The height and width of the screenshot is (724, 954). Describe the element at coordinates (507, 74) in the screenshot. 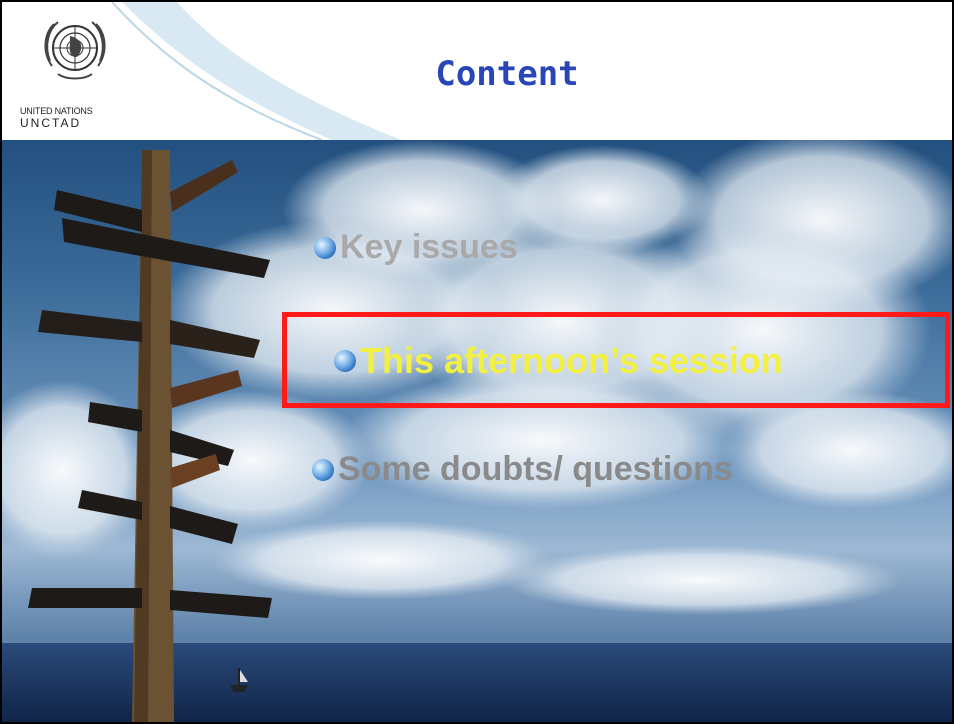

I see `slide-title: Content` at that location.